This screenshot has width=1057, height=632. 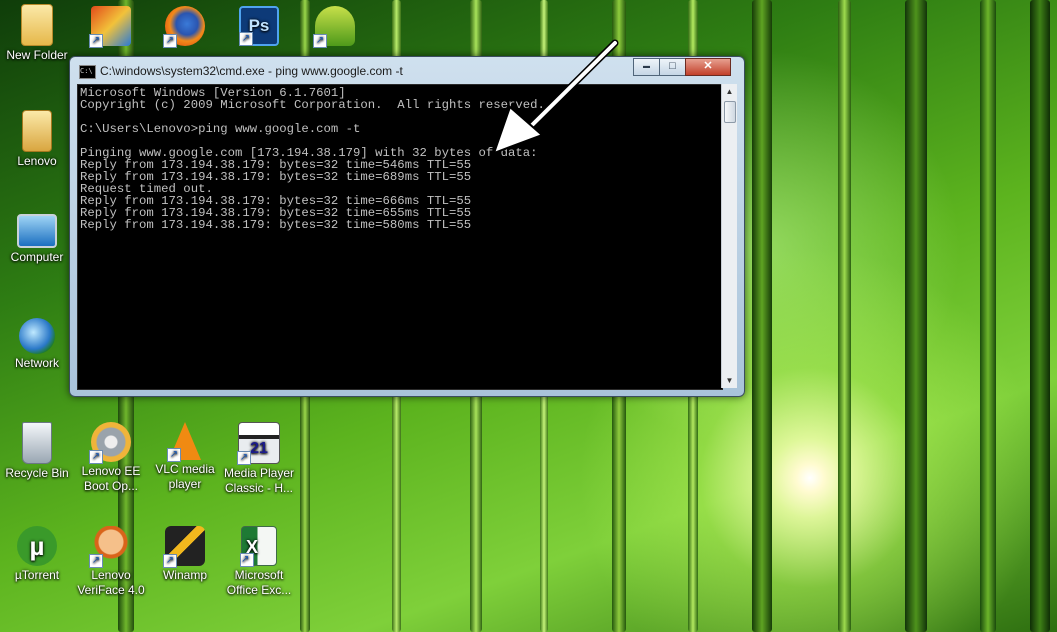 What do you see at coordinates (87, 72) in the screenshot?
I see `cmd-icon: C:\` at bounding box center [87, 72].